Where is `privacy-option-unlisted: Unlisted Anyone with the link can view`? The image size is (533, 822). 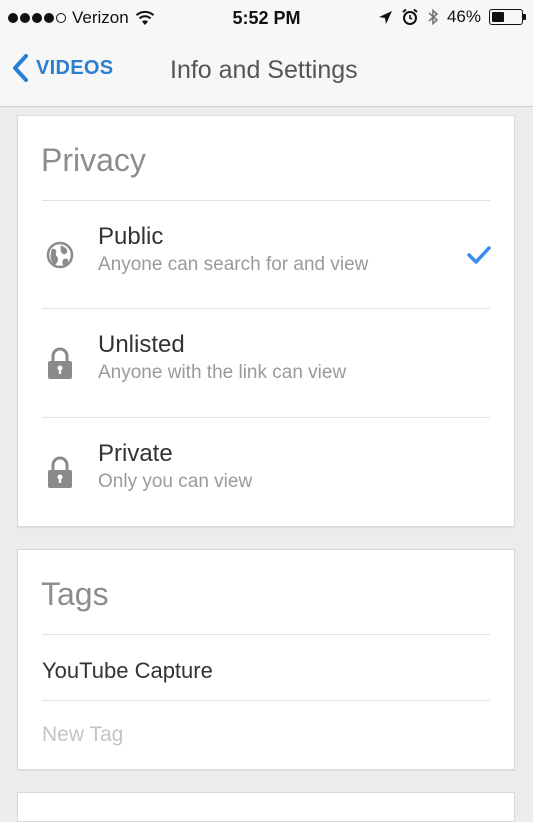 privacy-option-unlisted: Unlisted Anyone with the link can view is located at coordinates (266, 363).